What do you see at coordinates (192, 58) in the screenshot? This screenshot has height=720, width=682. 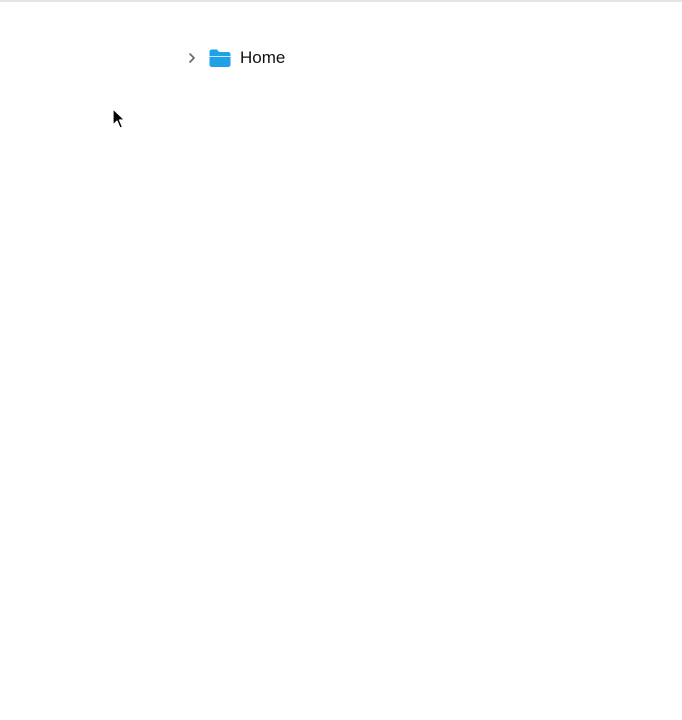 I see `chevron-right-icon` at bounding box center [192, 58].